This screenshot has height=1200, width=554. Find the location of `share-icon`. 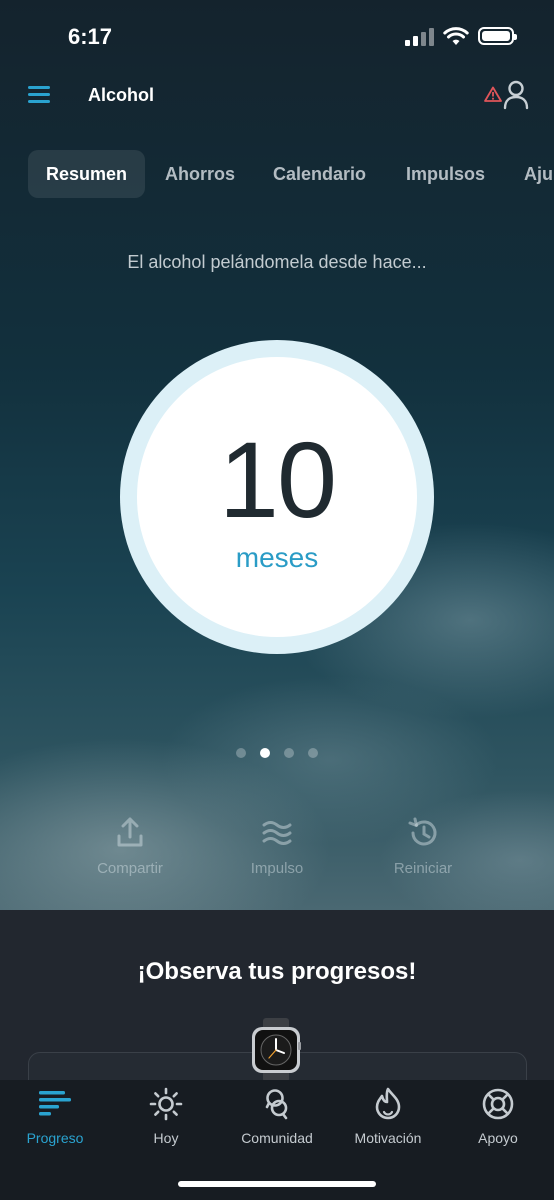

share-icon is located at coordinates (130, 832).